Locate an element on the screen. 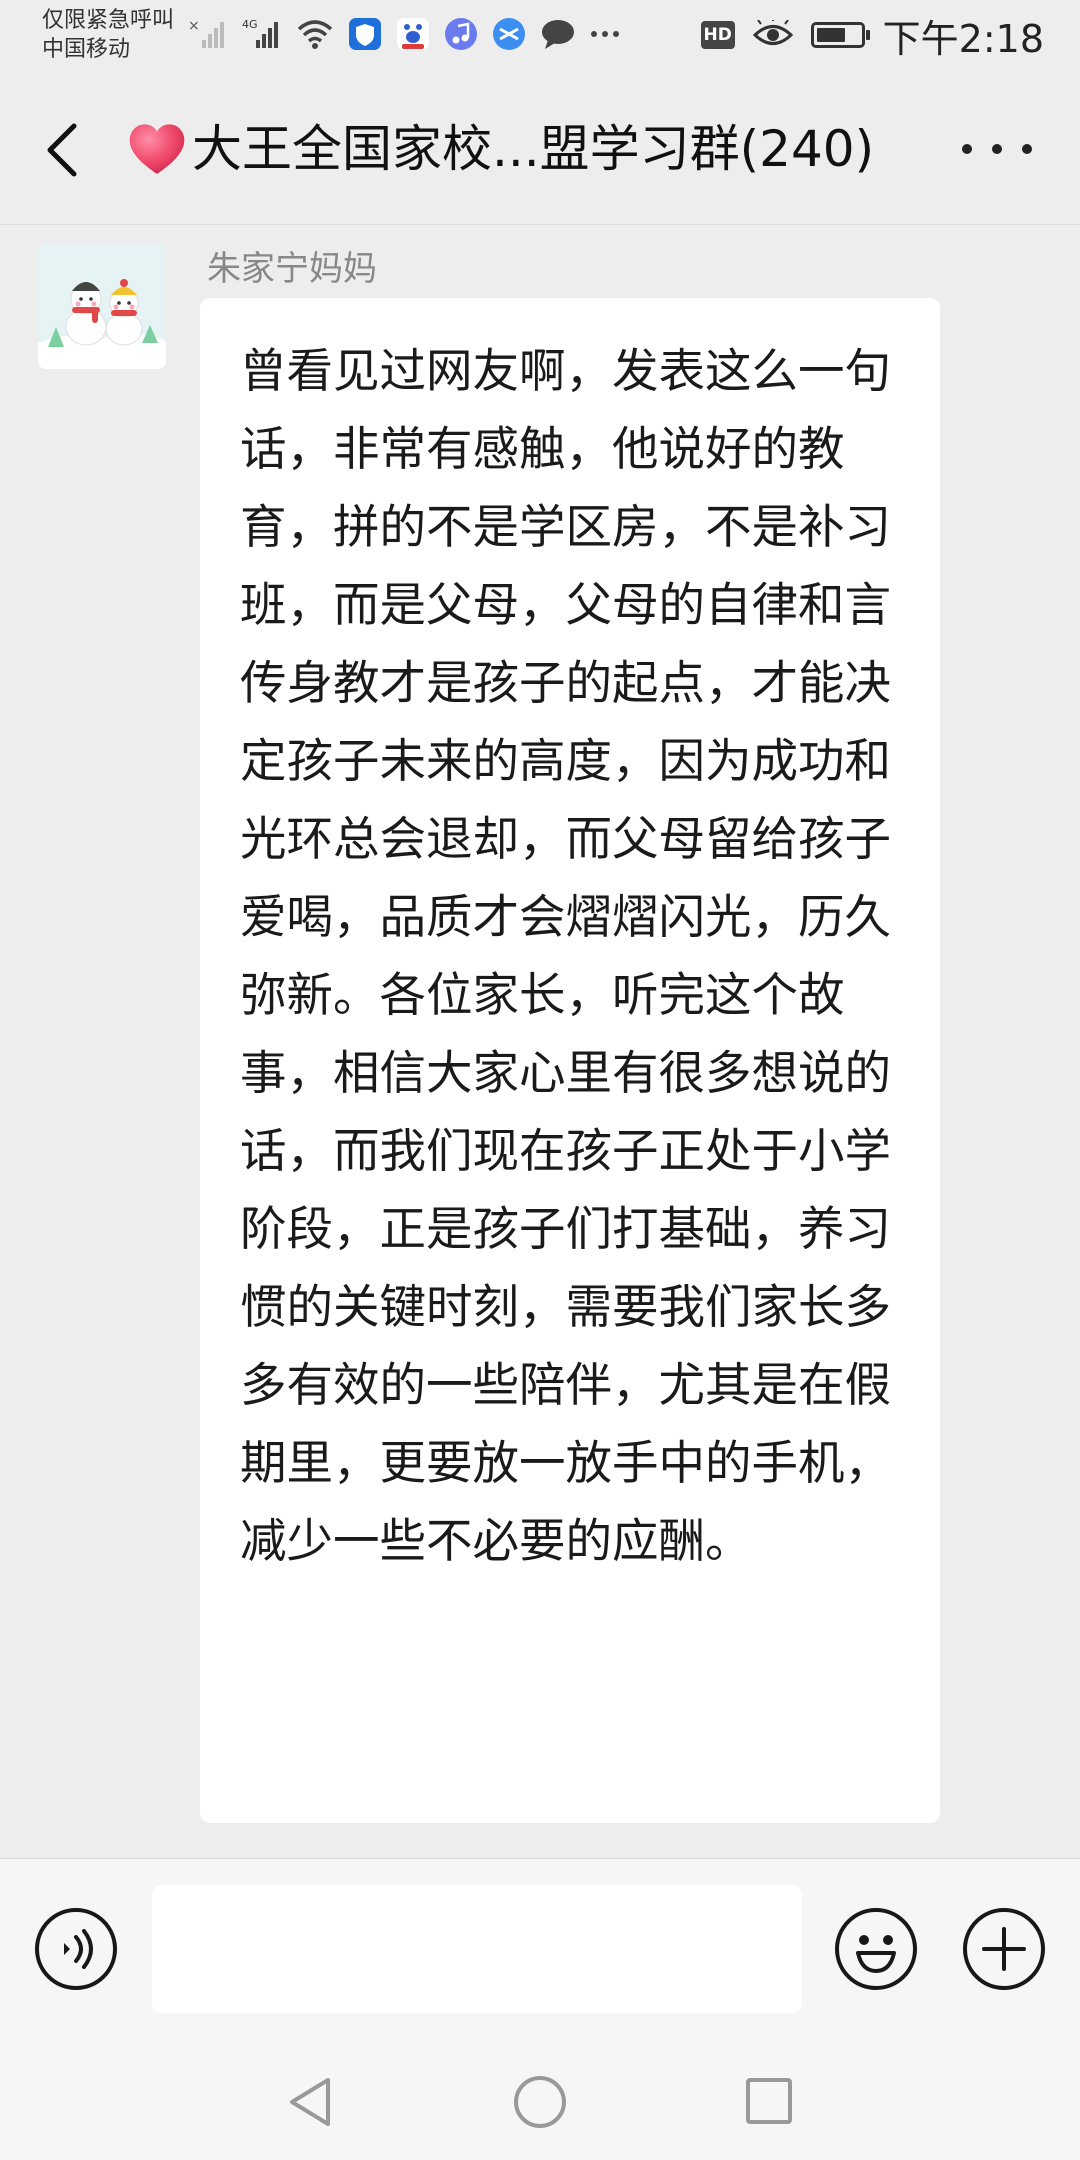 The width and height of the screenshot is (1080, 2160). sender-avatar is located at coordinates (102, 306).